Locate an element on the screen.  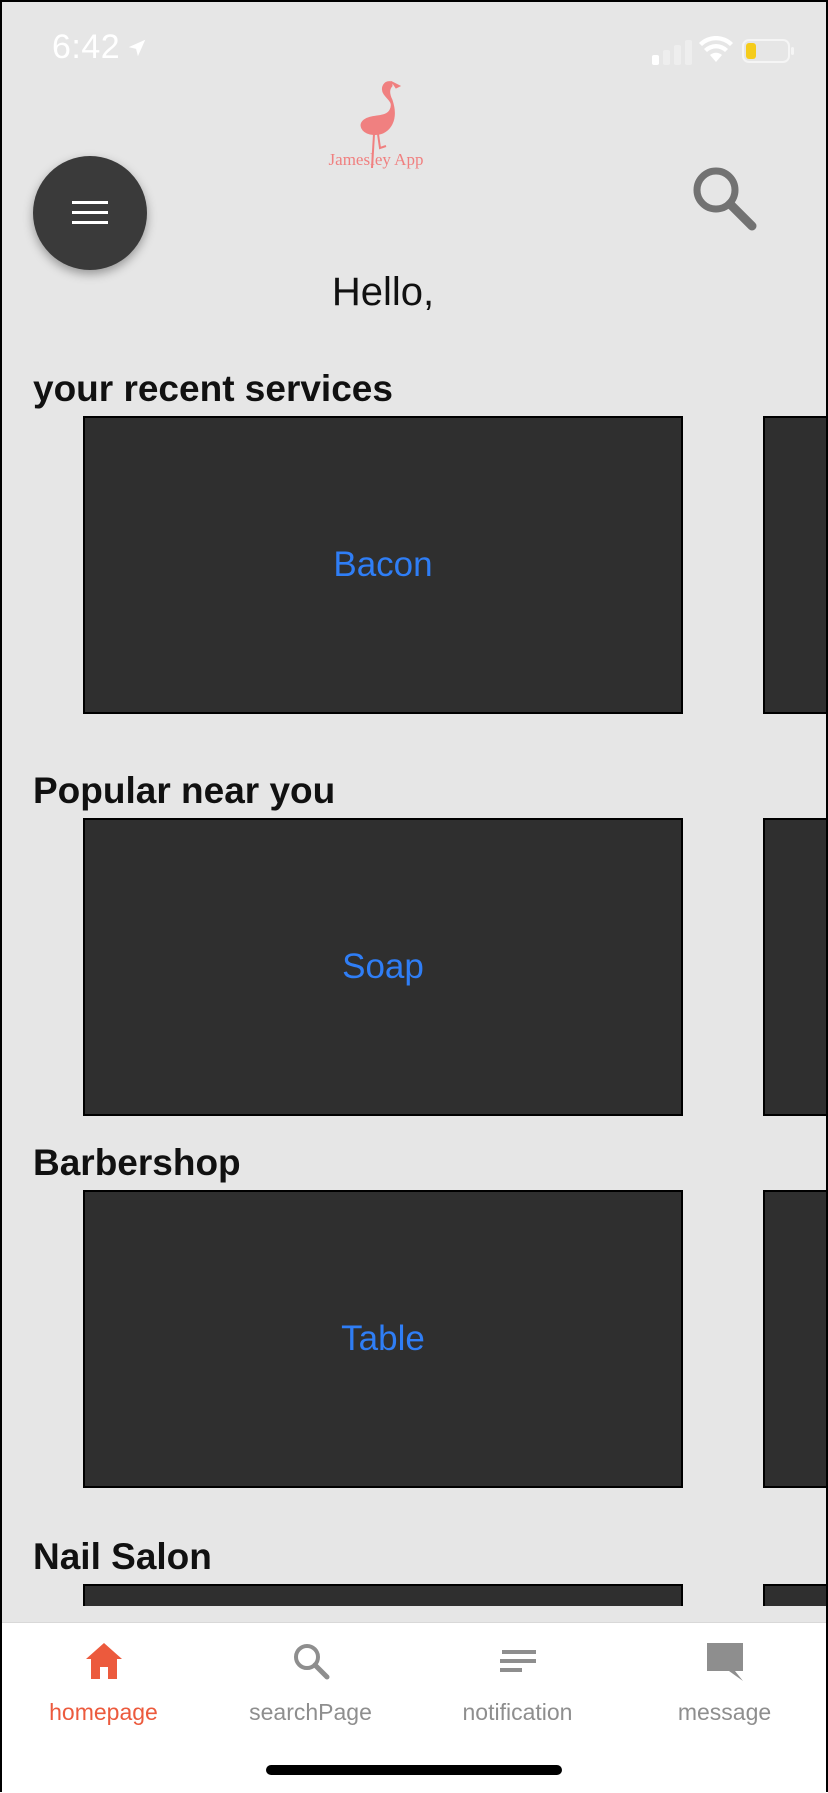
greeting-text: Hello, is located at coordinates (383, 292).